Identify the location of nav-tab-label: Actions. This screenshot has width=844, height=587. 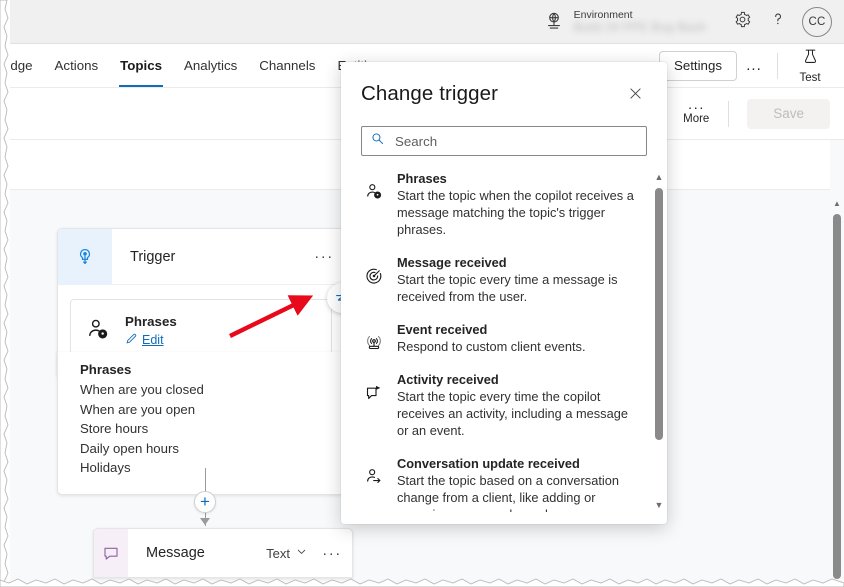
(76, 65).